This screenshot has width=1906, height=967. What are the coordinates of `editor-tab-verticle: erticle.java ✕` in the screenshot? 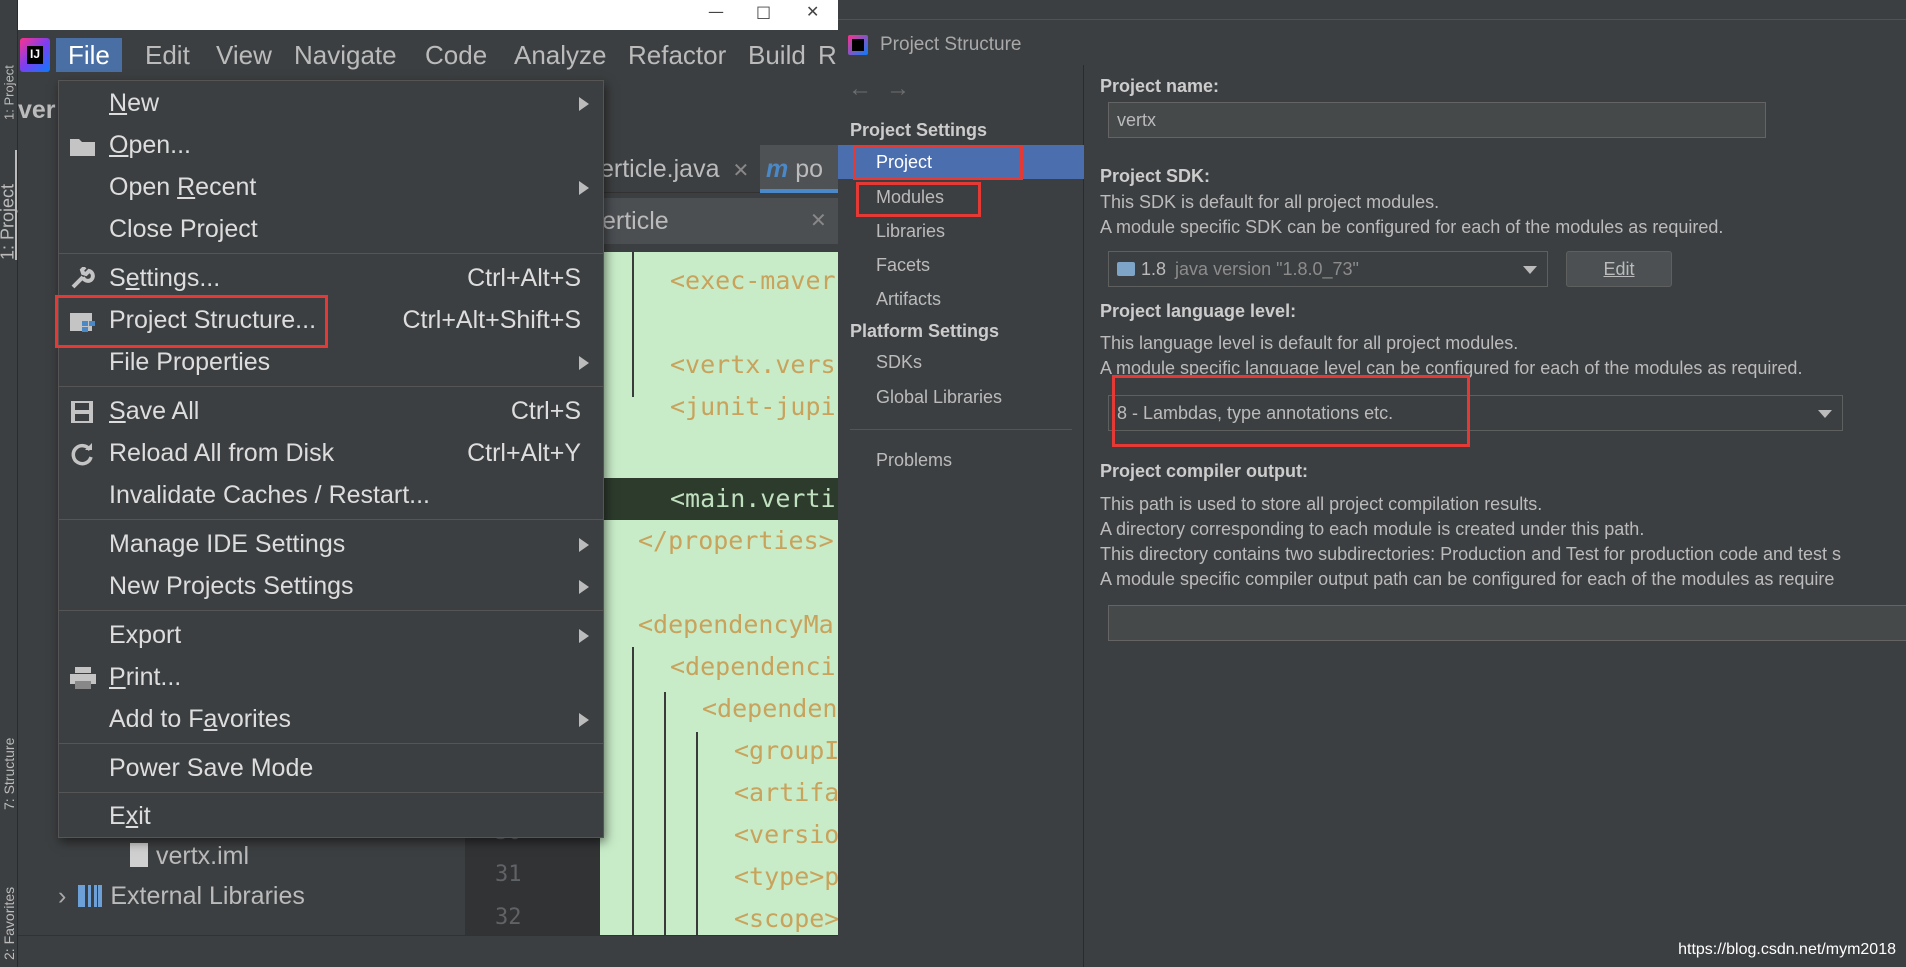 It's located at (675, 169).